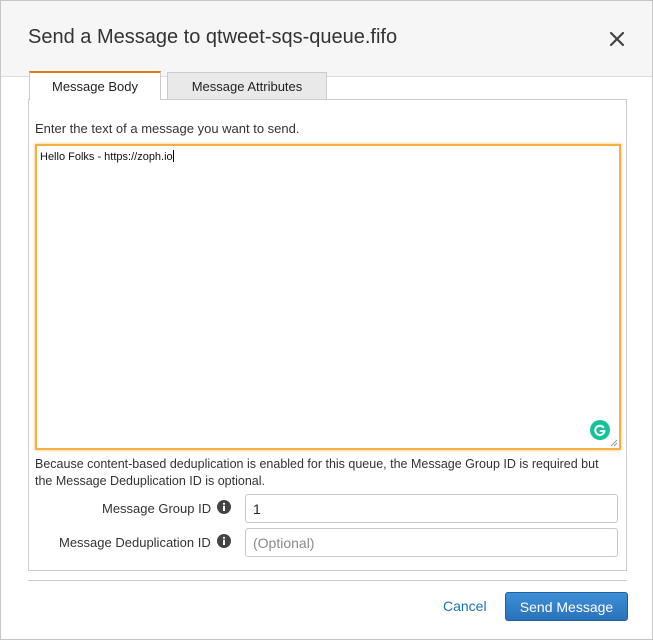 The width and height of the screenshot is (653, 640). Describe the element at coordinates (173, 156) in the screenshot. I see `text-caret` at that location.